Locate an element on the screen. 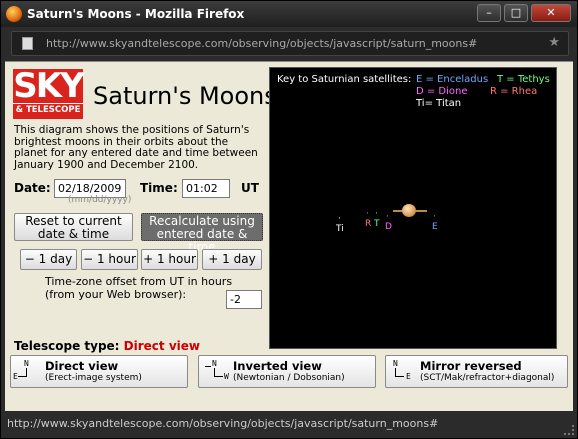 The height and width of the screenshot is (439, 578). mirror-reversed-subtitle: (SCT/Mak/refractor+diagonal) is located at coordinates (487, 378).